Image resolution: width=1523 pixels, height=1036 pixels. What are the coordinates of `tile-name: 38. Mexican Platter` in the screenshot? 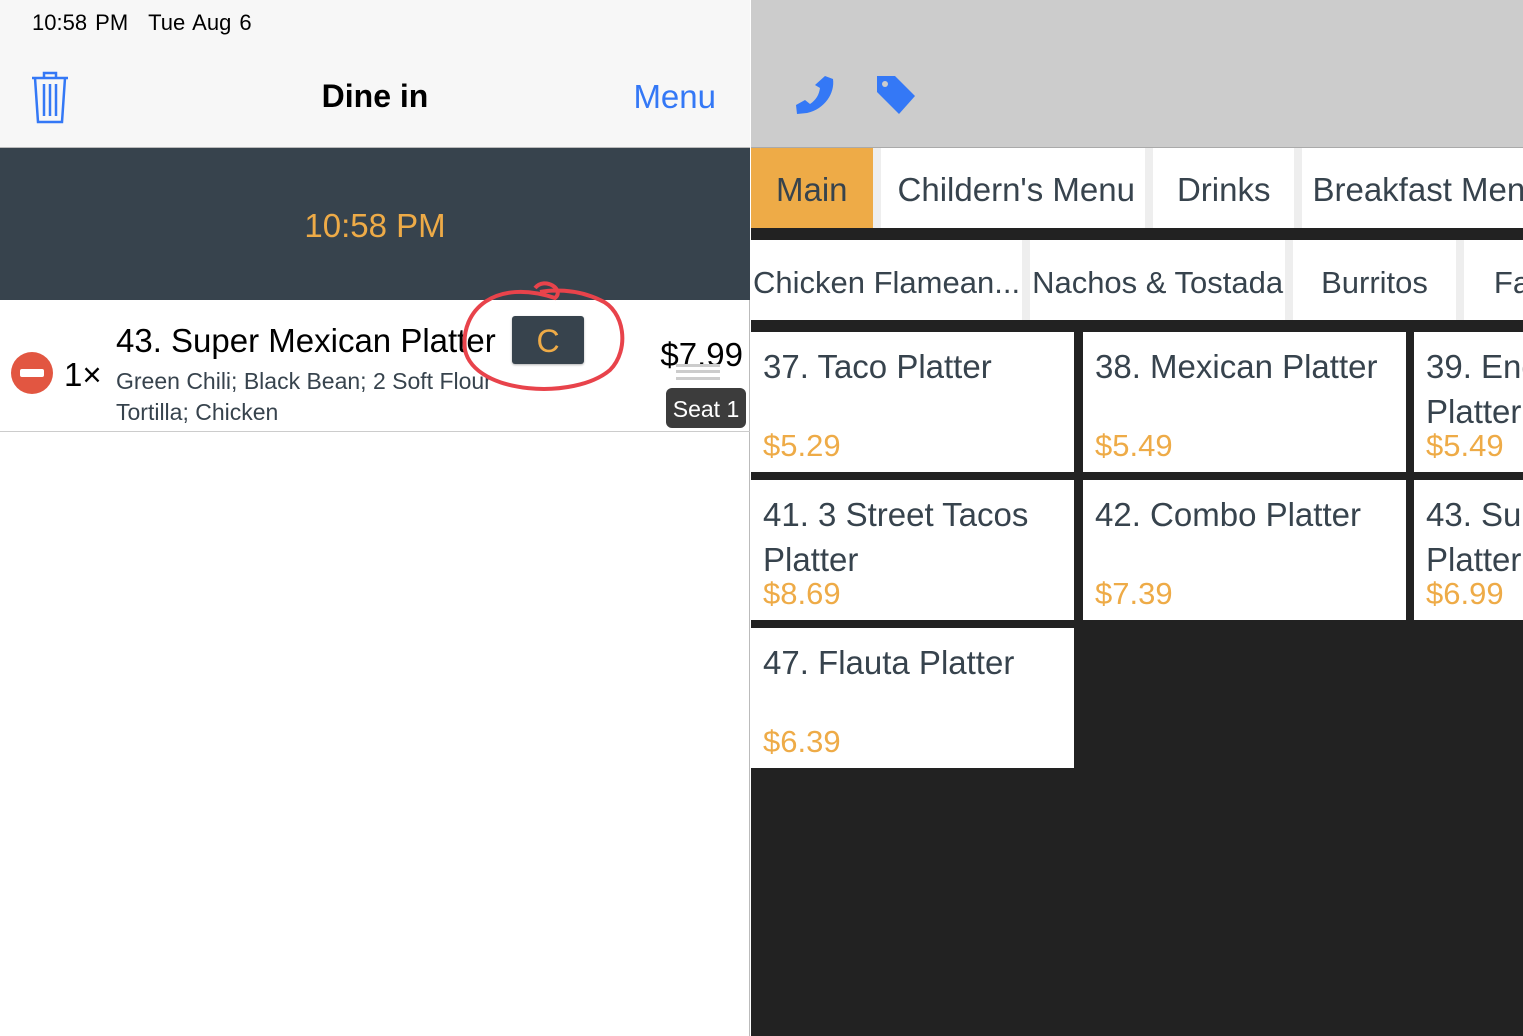 It's located at (1236, 366).